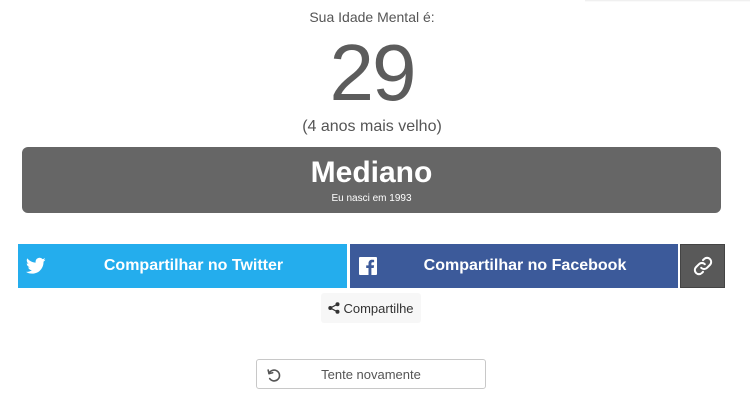 This screenshot has width=750, height=404. I want to click on retry-label: Tente novamente, so click(371, 374).